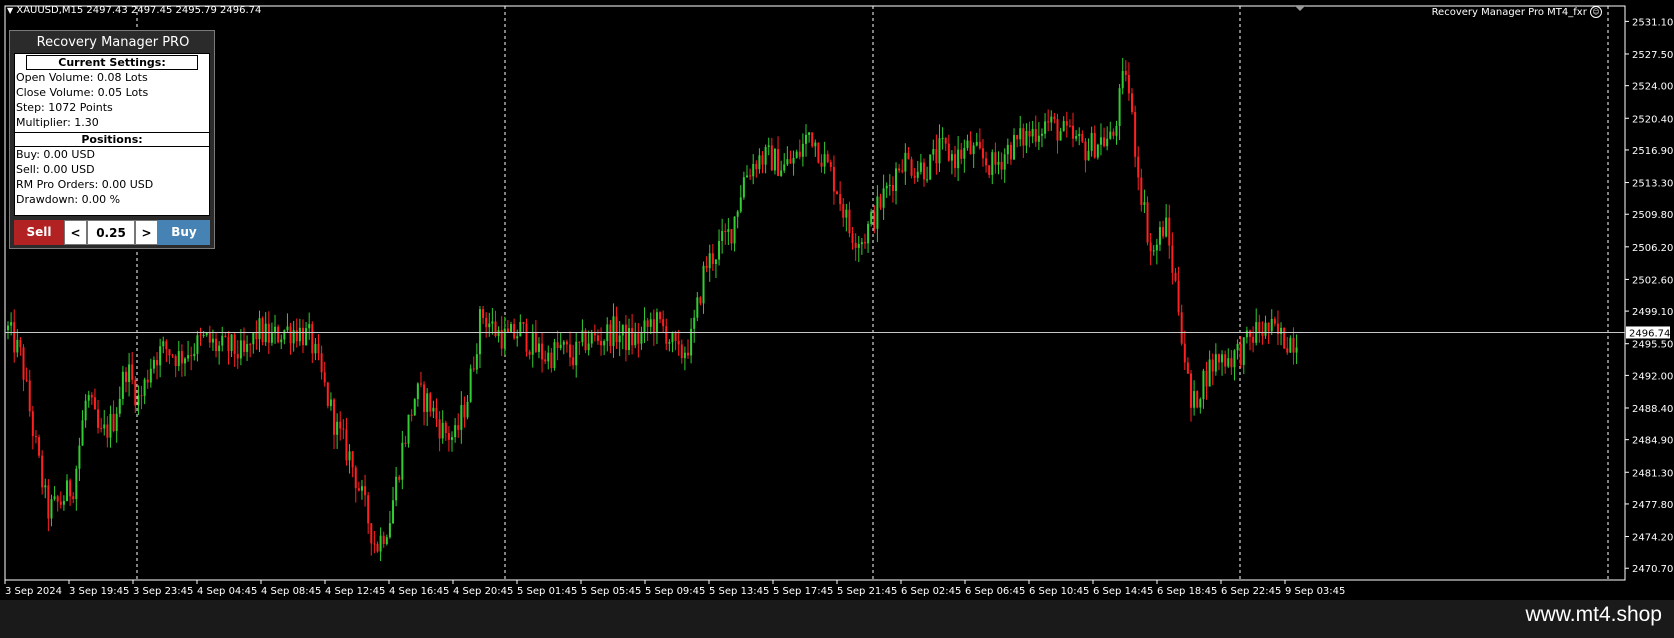  I want to click on time-label: 3 Sep 23:45, so click(163, 591).